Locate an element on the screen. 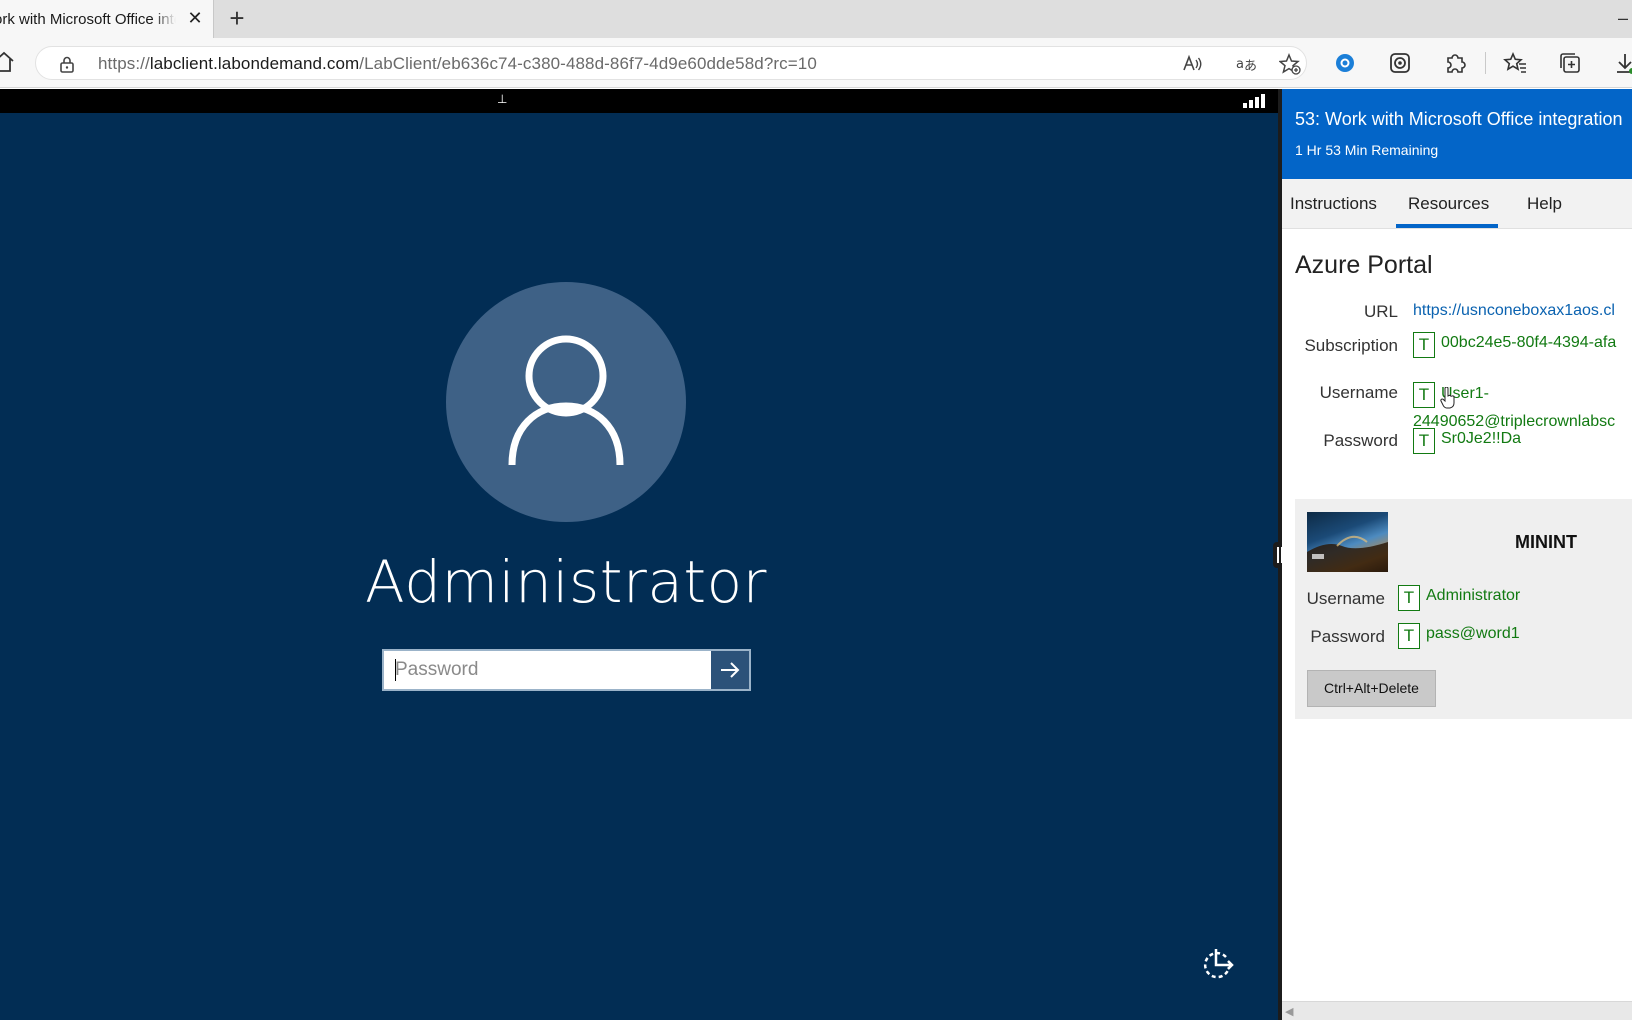 The image size is (1632, 1020). subscription-value: 00bc24e5-80f4-4394-afa is located at coordinates (1528, 343).